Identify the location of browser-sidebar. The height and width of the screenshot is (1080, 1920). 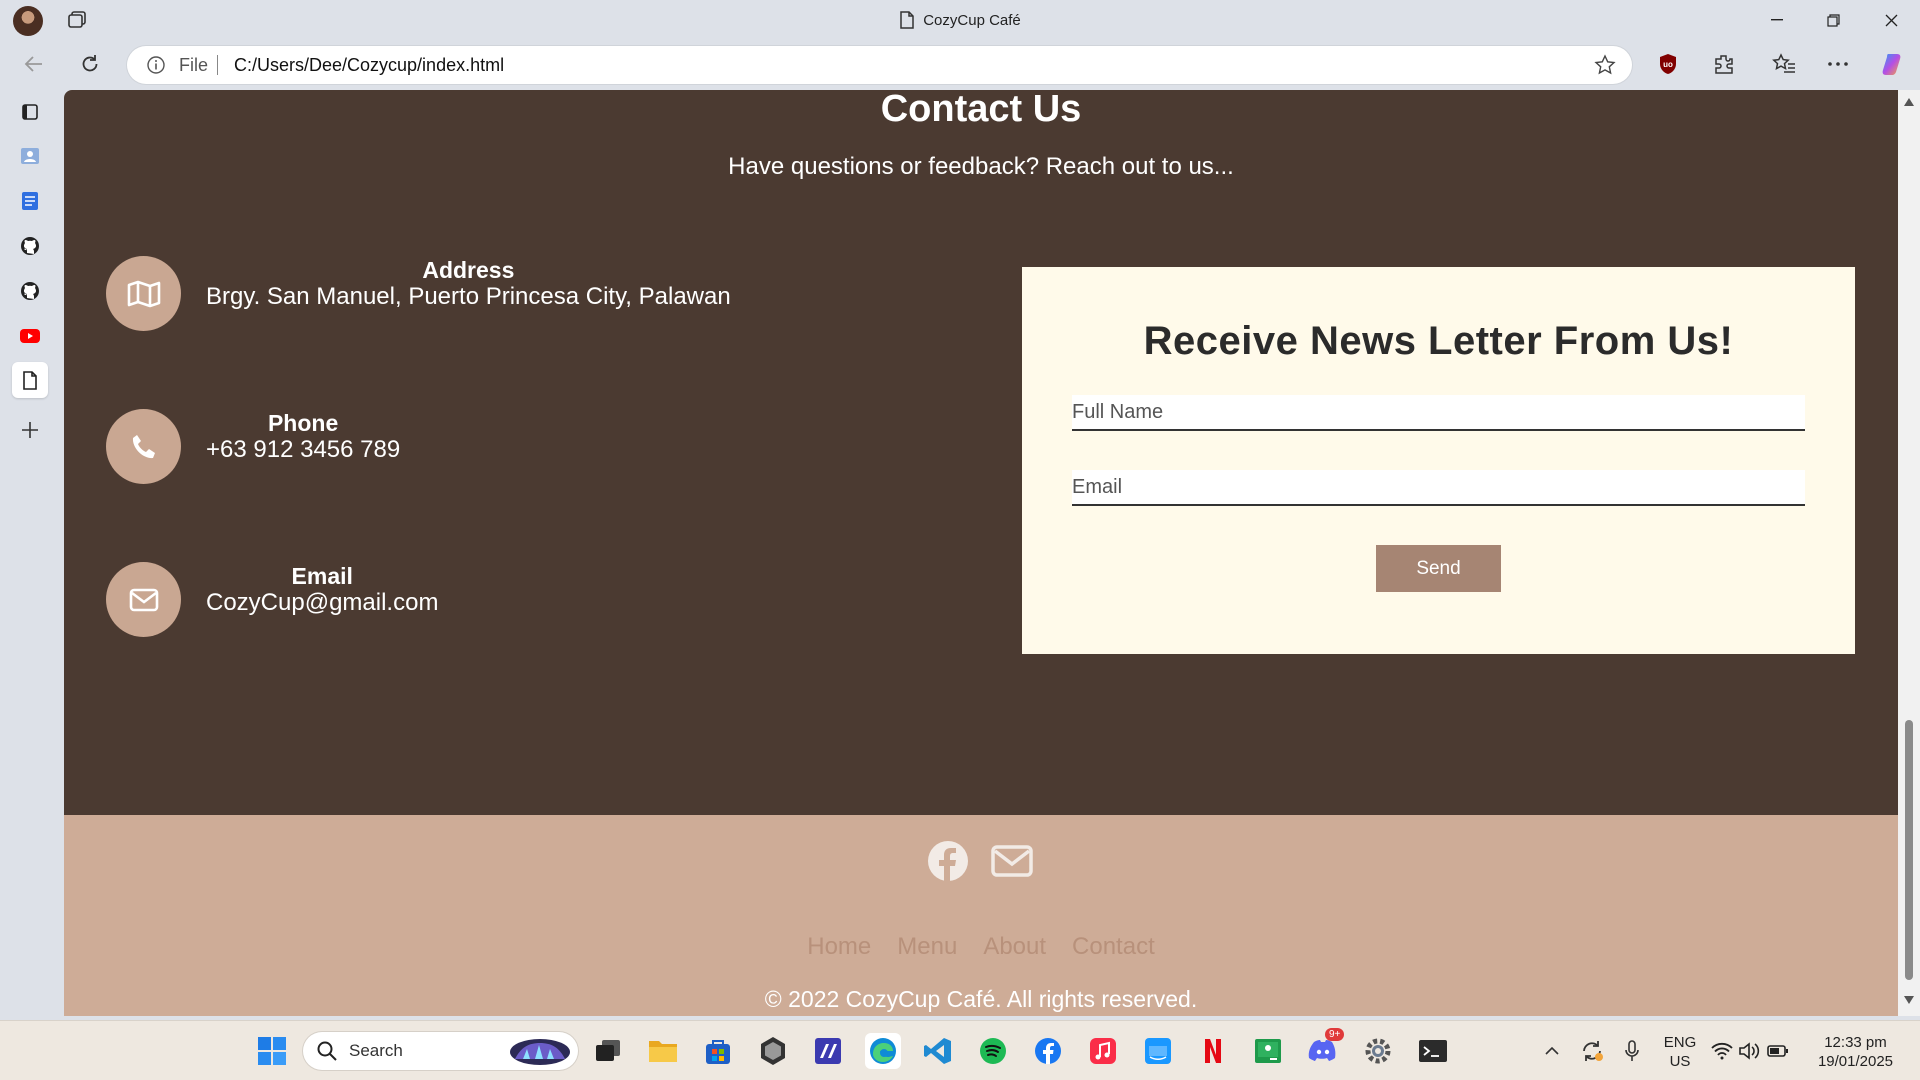
(31, 553).